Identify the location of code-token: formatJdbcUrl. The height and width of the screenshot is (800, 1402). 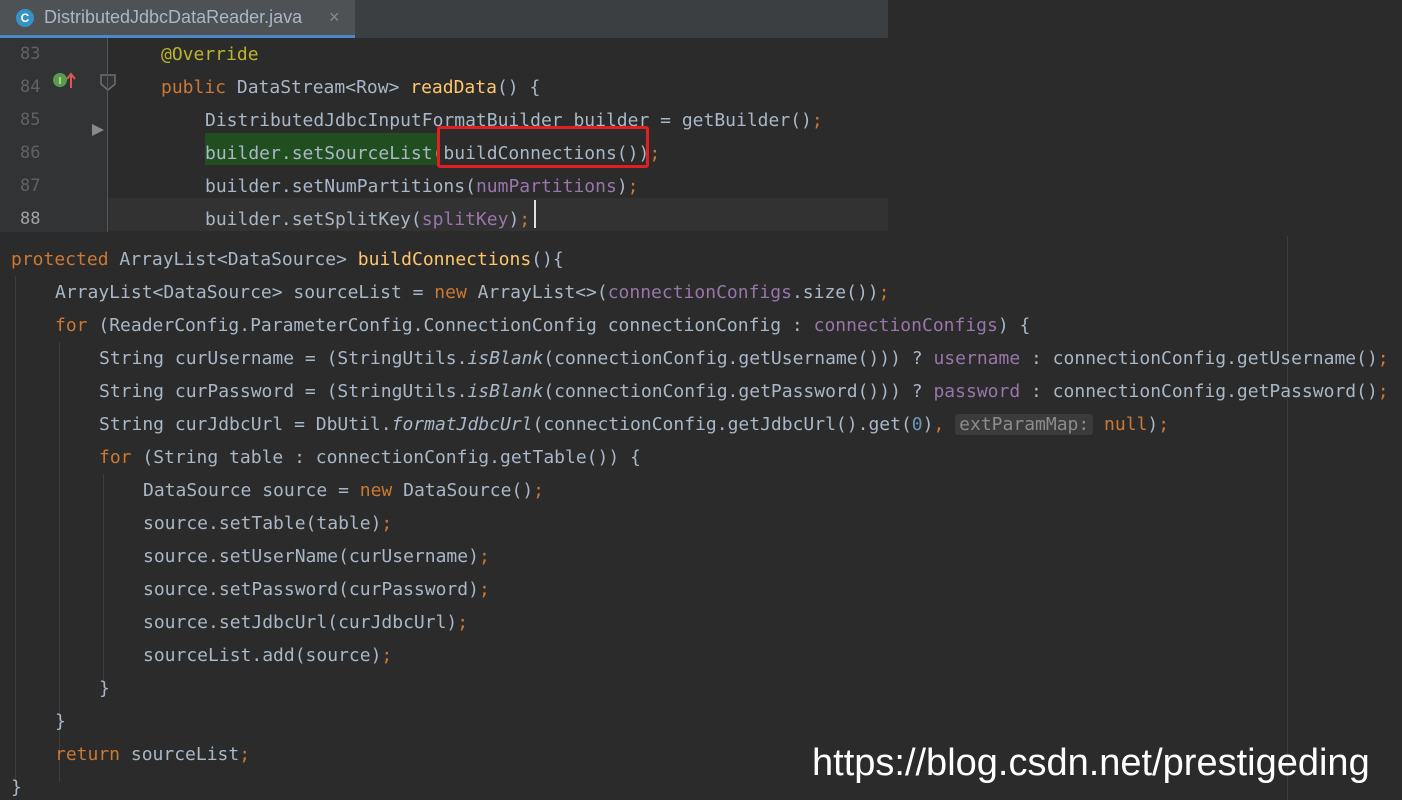
(462, 424).